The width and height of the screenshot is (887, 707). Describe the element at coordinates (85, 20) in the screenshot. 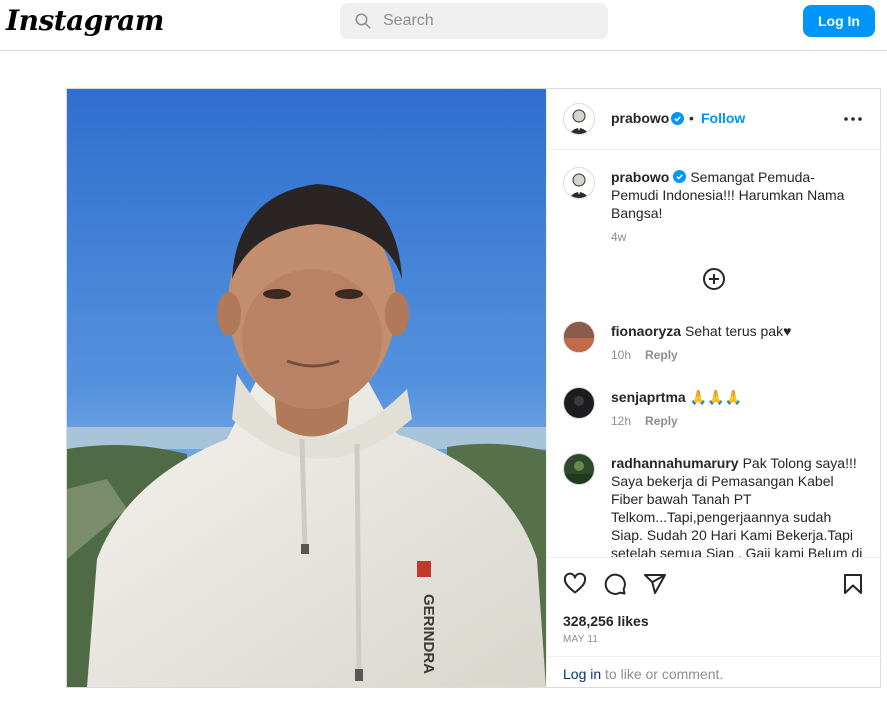

I see `instagram-logo: Instagram` at that location.